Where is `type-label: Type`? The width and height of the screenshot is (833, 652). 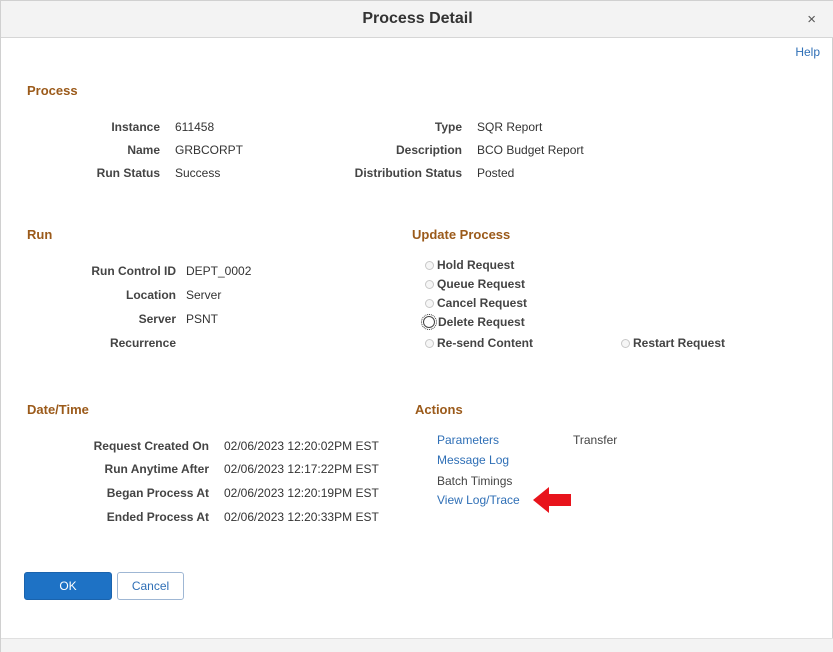
type-label: Type is located at coordinates (448, 127).